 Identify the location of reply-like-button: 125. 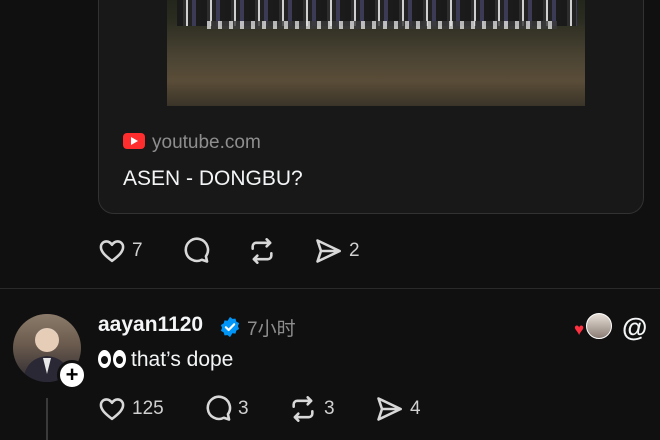
(131, 409).